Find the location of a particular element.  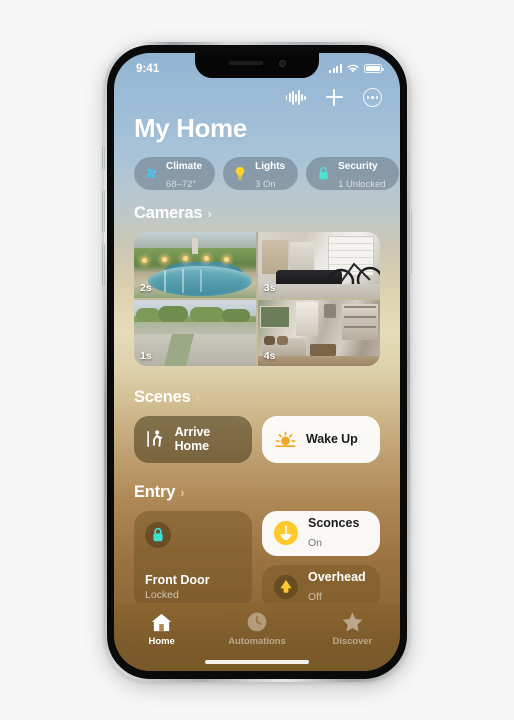

walking-person-icon is located at coordinates (155, 439).